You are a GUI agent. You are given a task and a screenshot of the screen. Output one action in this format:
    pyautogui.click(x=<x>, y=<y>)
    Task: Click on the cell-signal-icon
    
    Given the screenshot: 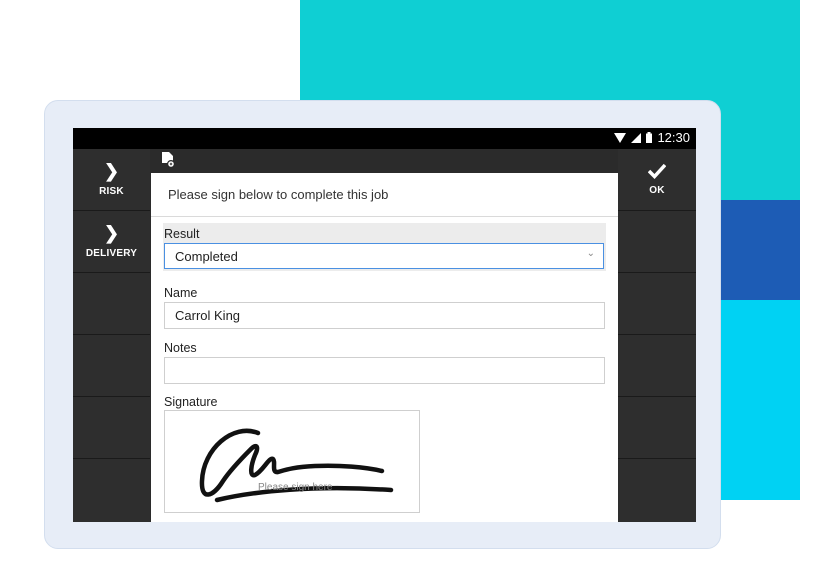 What is the action you would take?
    pyautogui.click(x=636, y=137)
    